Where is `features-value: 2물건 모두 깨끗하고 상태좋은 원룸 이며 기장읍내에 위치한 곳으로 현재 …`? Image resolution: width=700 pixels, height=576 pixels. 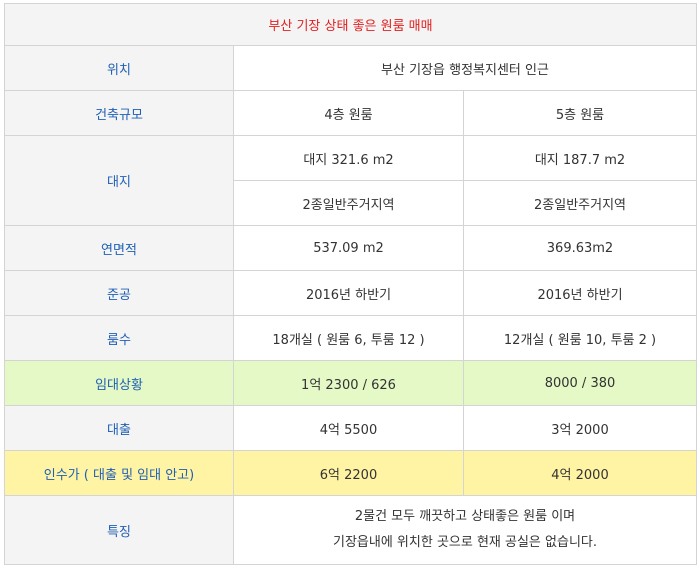 features-value: 2물건 모두 깨끗하고 상태좋은 원룸 이며 기장읍내에 위치한 곳으로 현재 … is located at coordinates (465, 530).